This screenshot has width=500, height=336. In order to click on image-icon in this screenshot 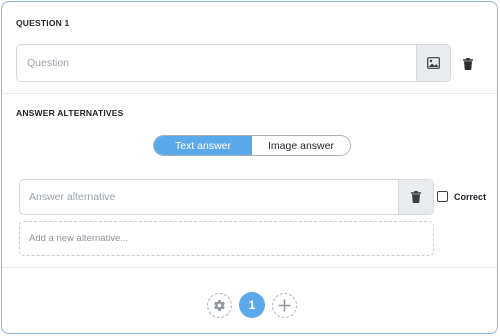, I will do `click(433, 63)`.